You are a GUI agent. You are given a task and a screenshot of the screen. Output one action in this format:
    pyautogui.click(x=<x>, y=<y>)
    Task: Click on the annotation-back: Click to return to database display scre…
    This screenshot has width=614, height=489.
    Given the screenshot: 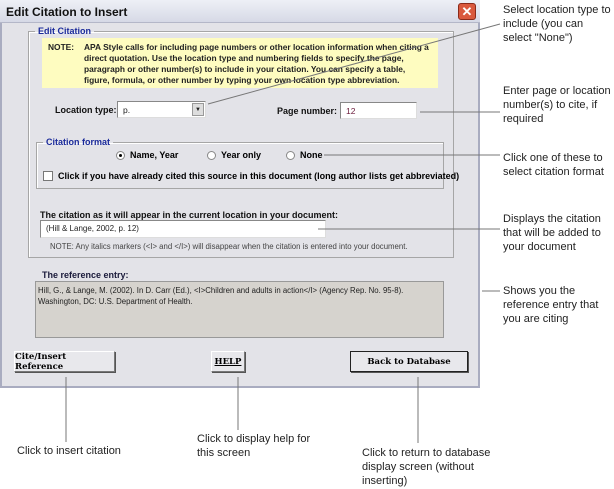 What is the action you would take?
    pyautogui.click(x=426, y=467)
    